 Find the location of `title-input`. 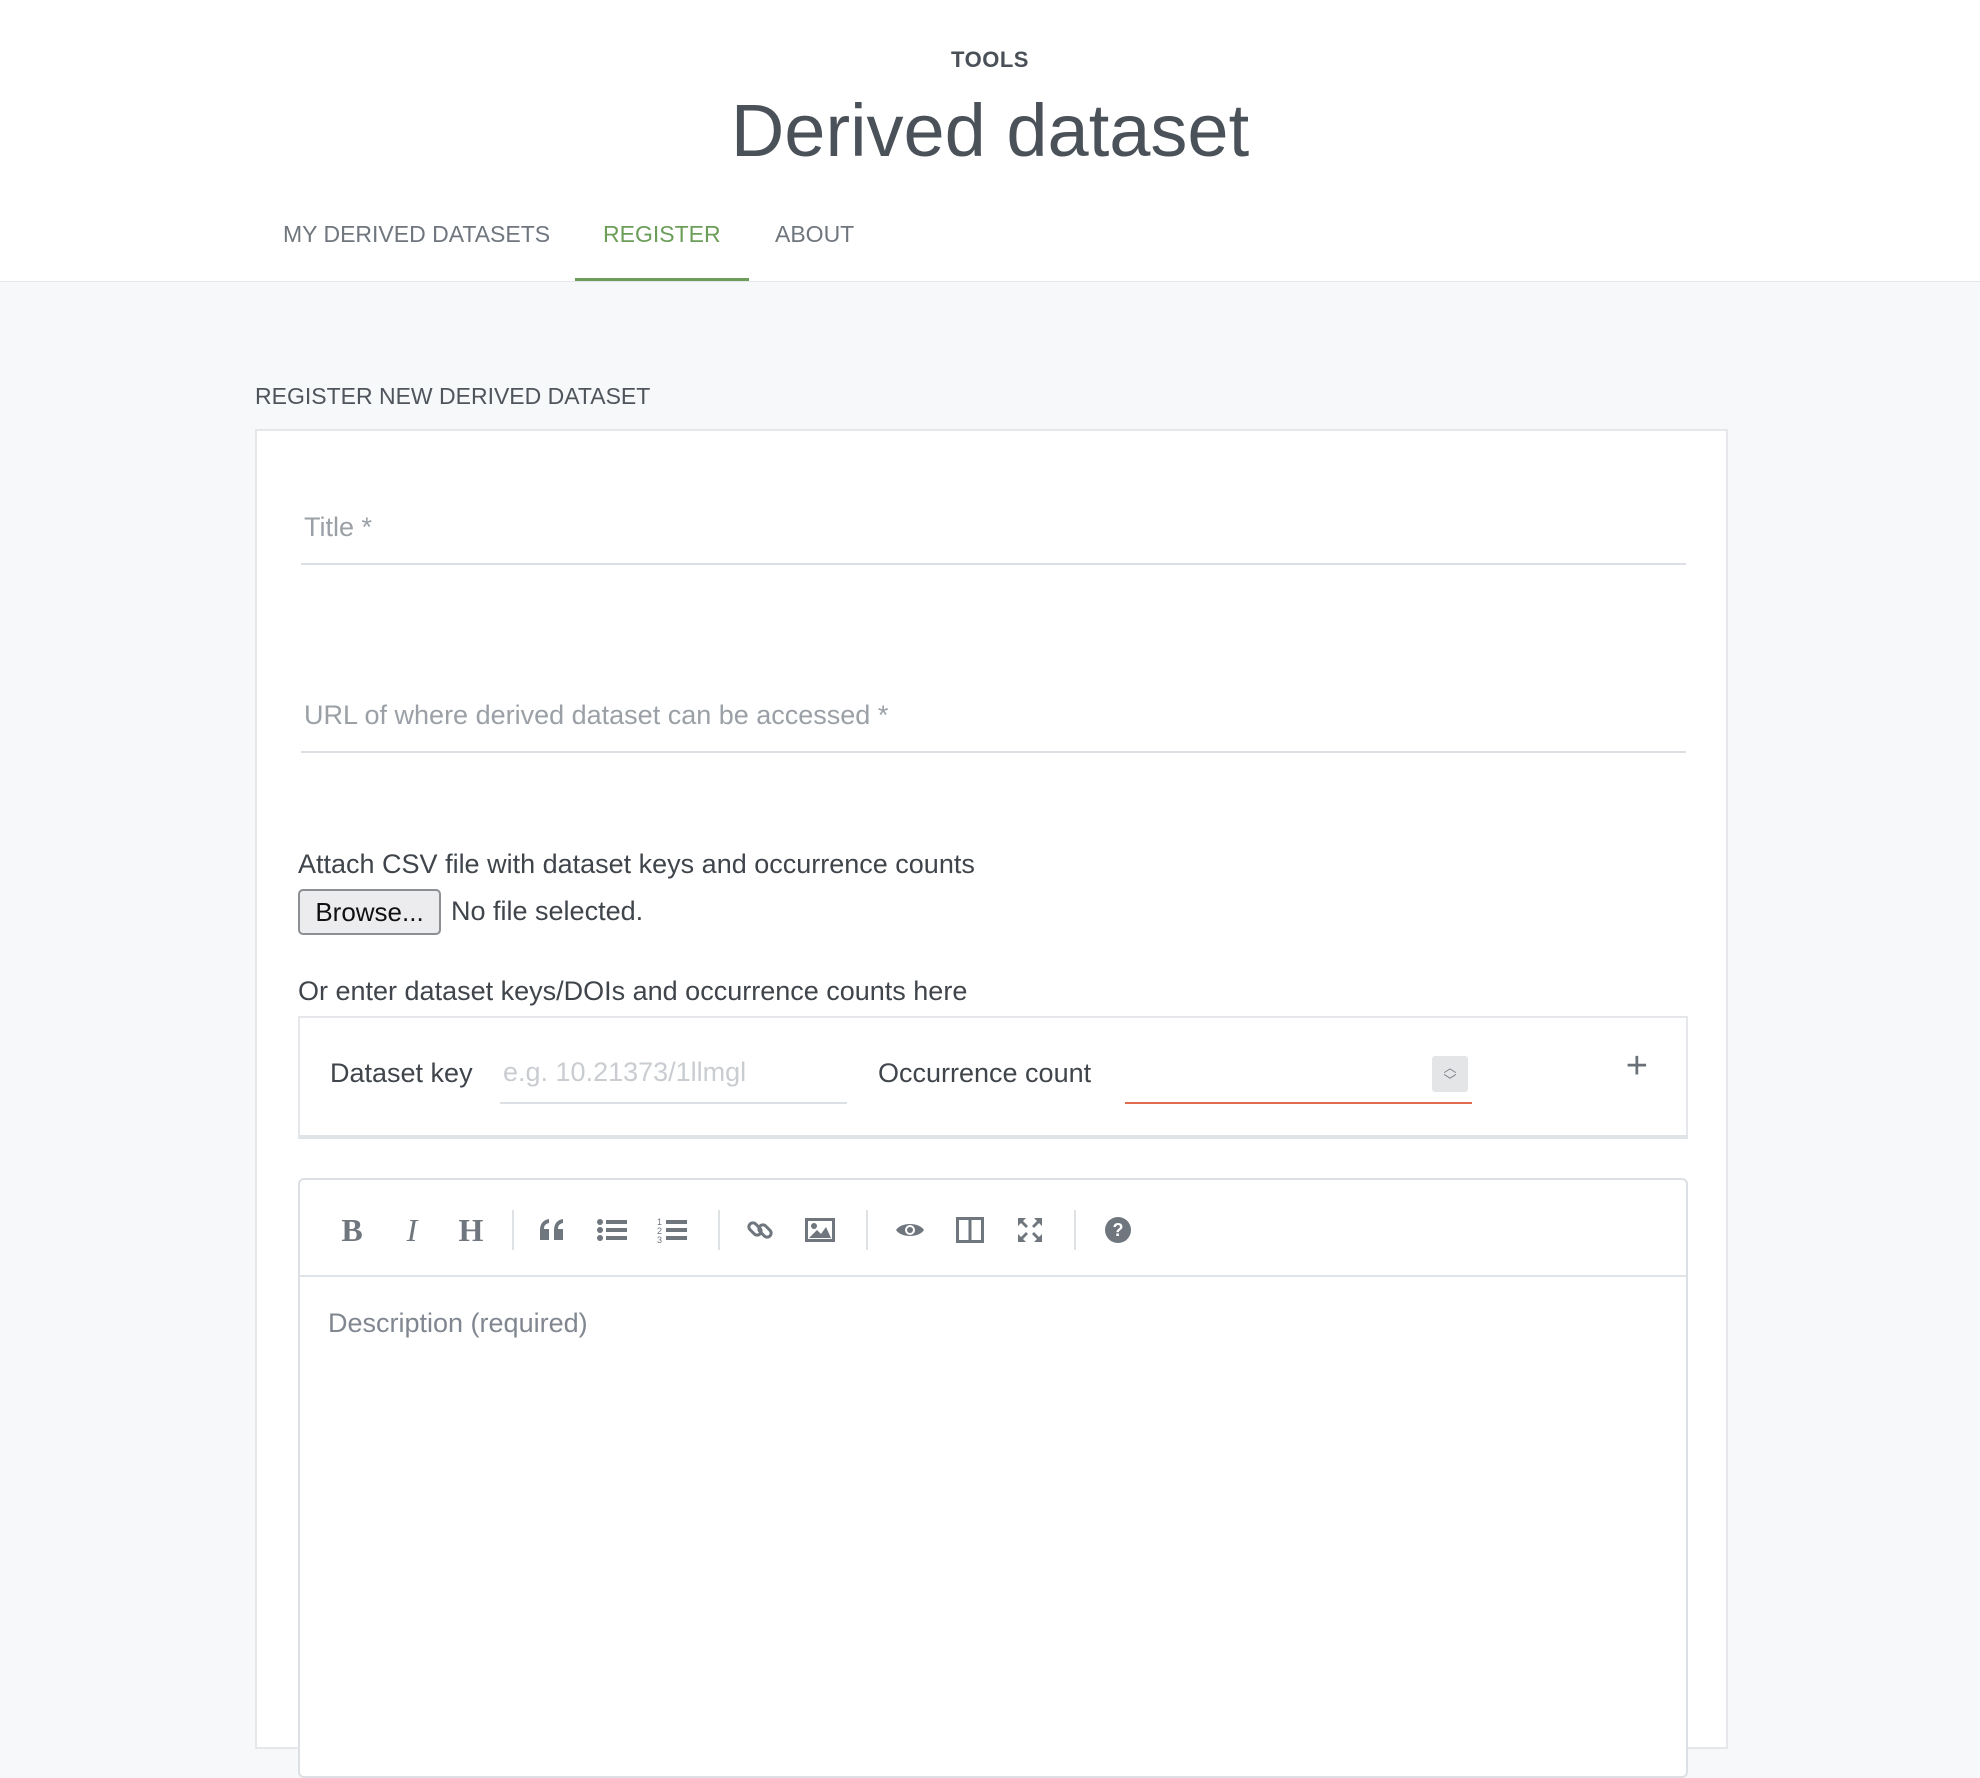

title-input is located at coordinates (993, 527).